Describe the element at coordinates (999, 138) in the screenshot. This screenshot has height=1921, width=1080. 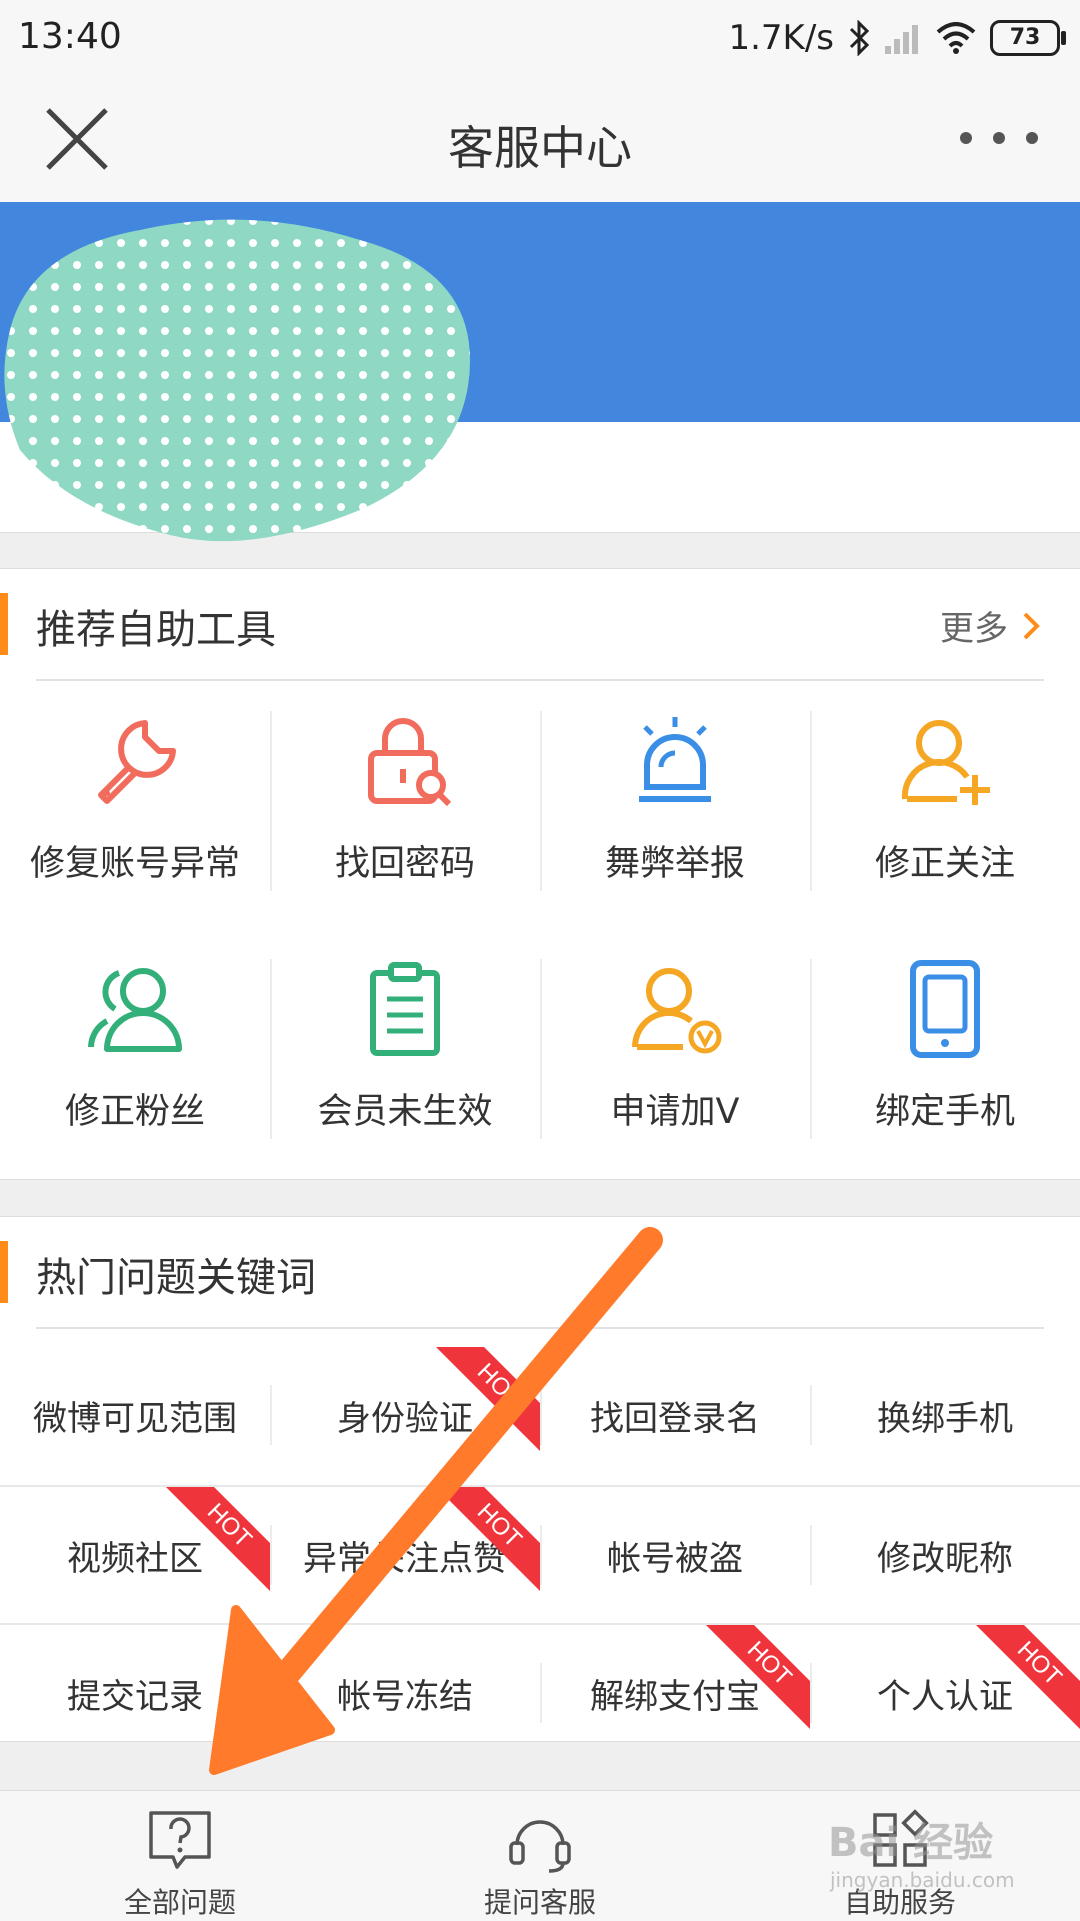
I see `more-dots-icon` at that location.